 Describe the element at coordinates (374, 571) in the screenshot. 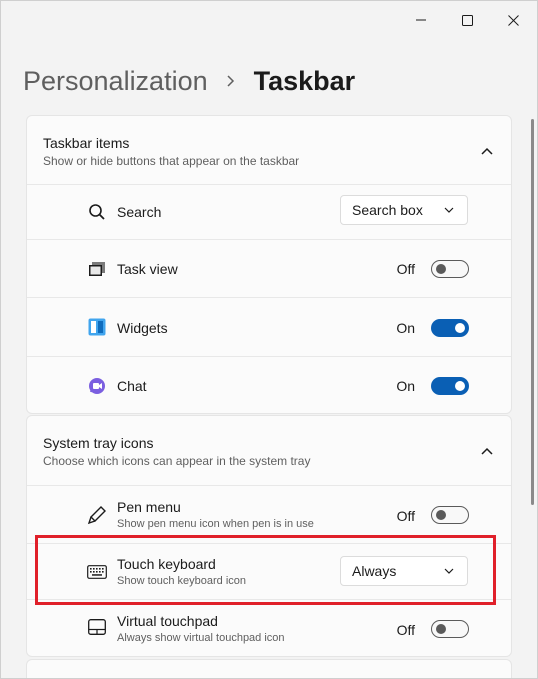

I see `dropdown-value: Always` at that location.